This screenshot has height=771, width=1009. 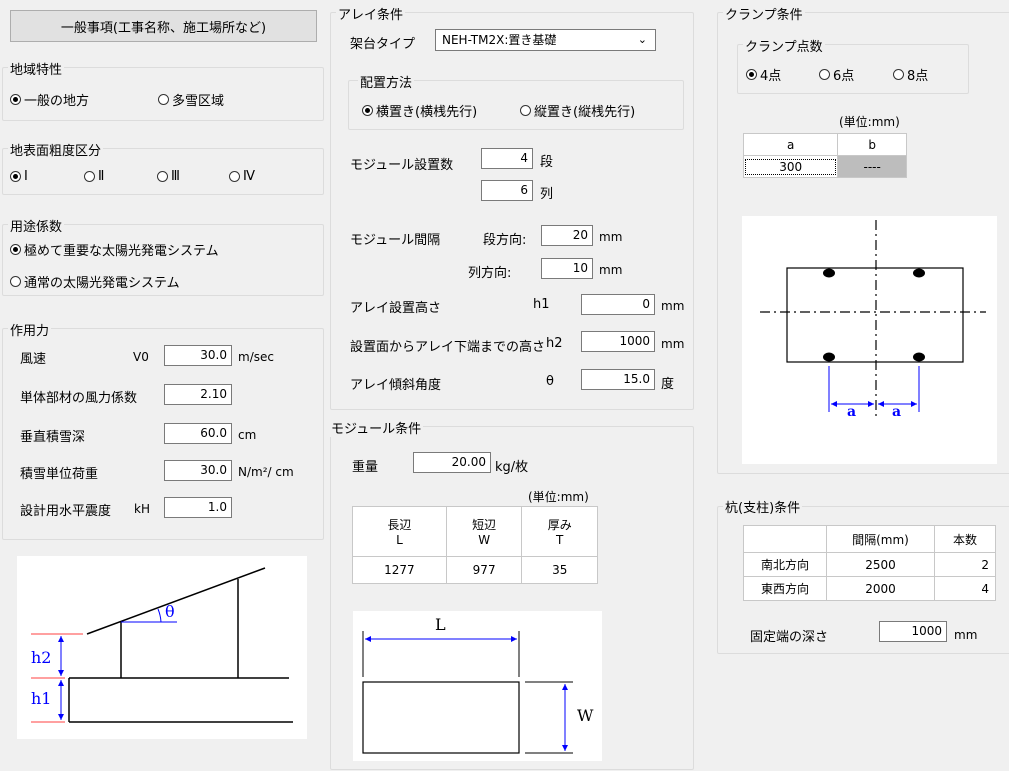 I want to click on snow-load-input: 30.0, so click(x=198, y=470).